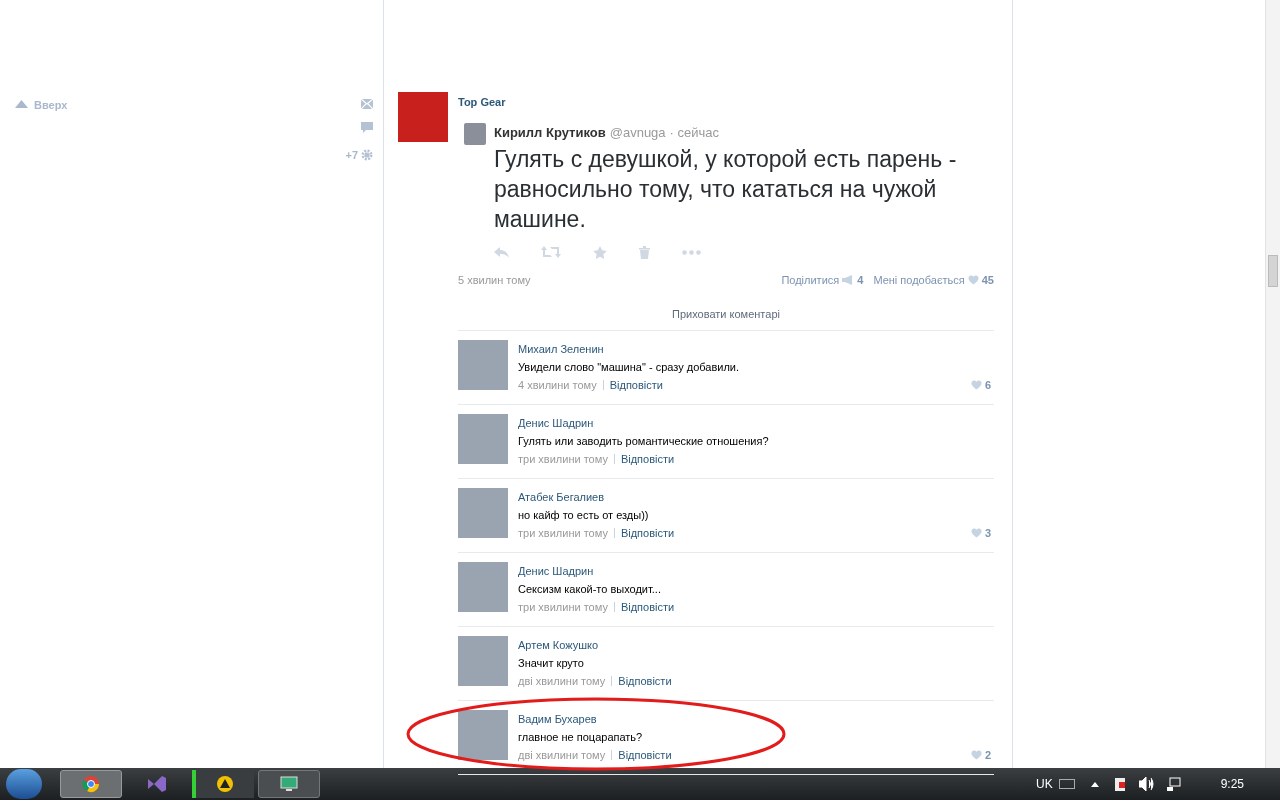 This screenshot has height=800, width=1280. Describe the element at coordinates (367, 104) in the screenshot. I see `mail-icon` at that location.